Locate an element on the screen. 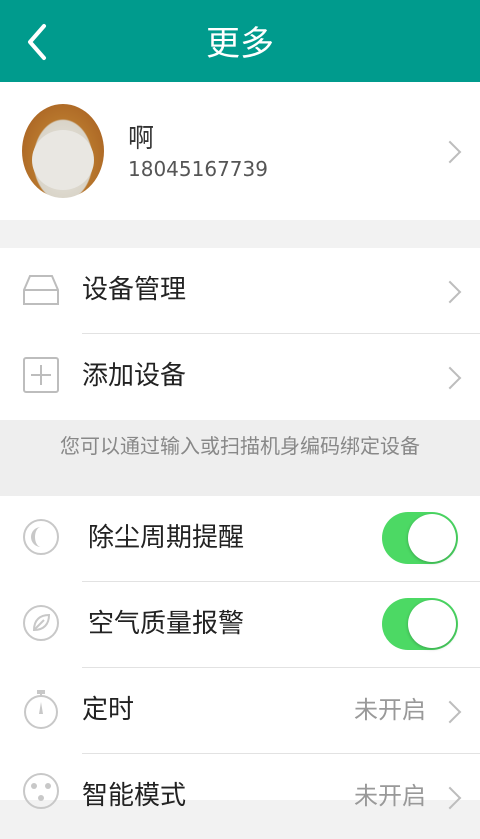 Image resolution: width=480 pixels, height=839 pixels. device-management-label: 设备管理 is located at coordinates (134, 290).